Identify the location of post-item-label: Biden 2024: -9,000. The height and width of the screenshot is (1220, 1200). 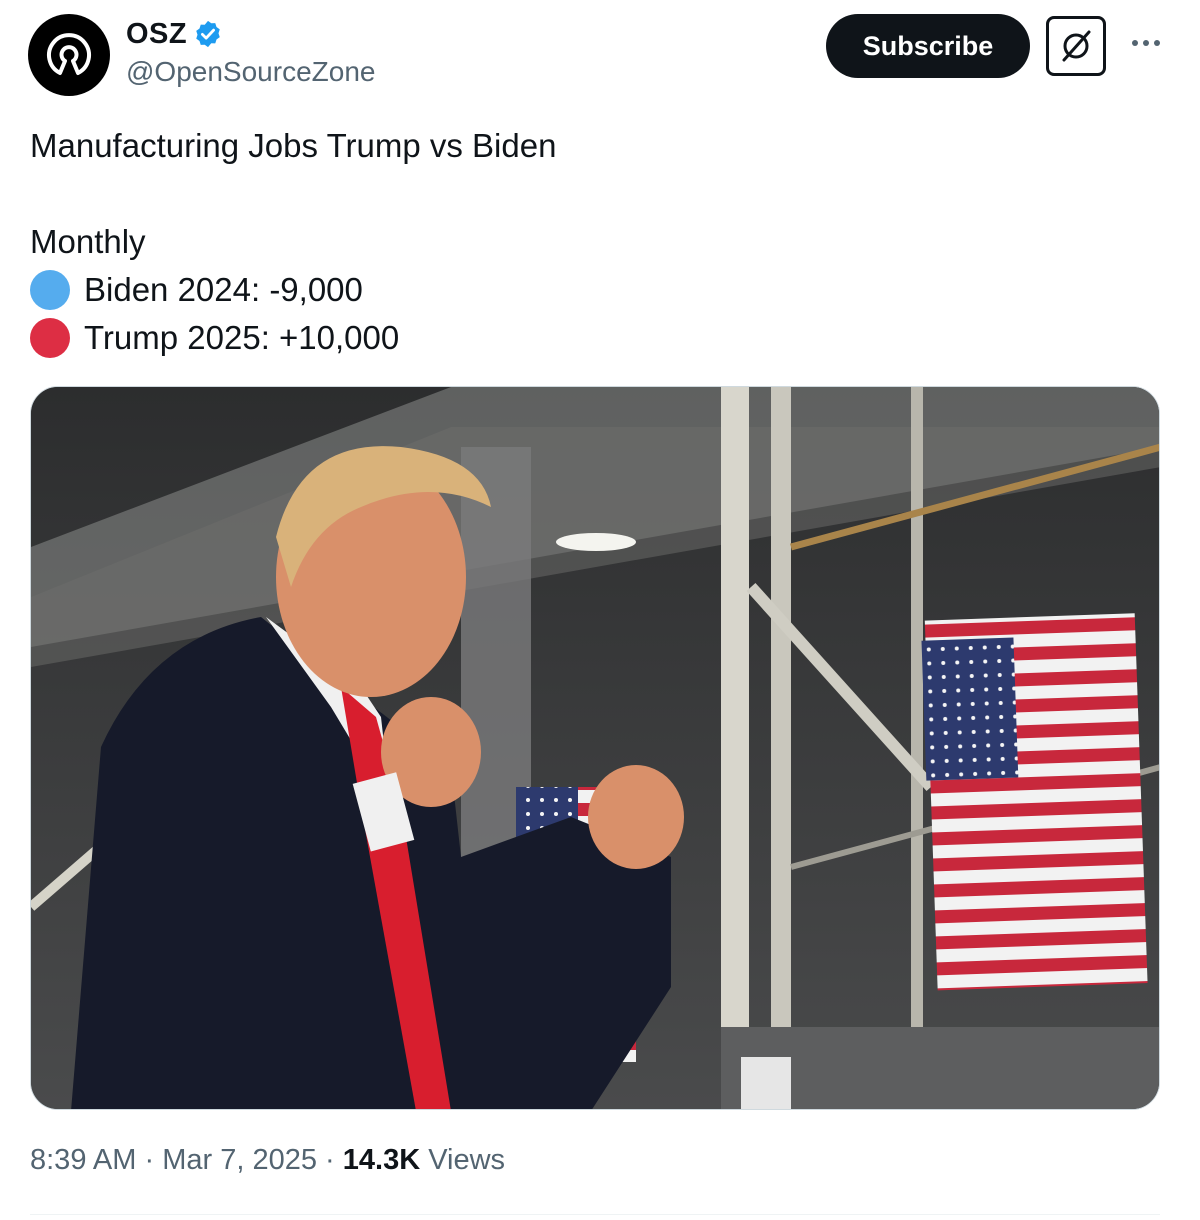
(223, 289).